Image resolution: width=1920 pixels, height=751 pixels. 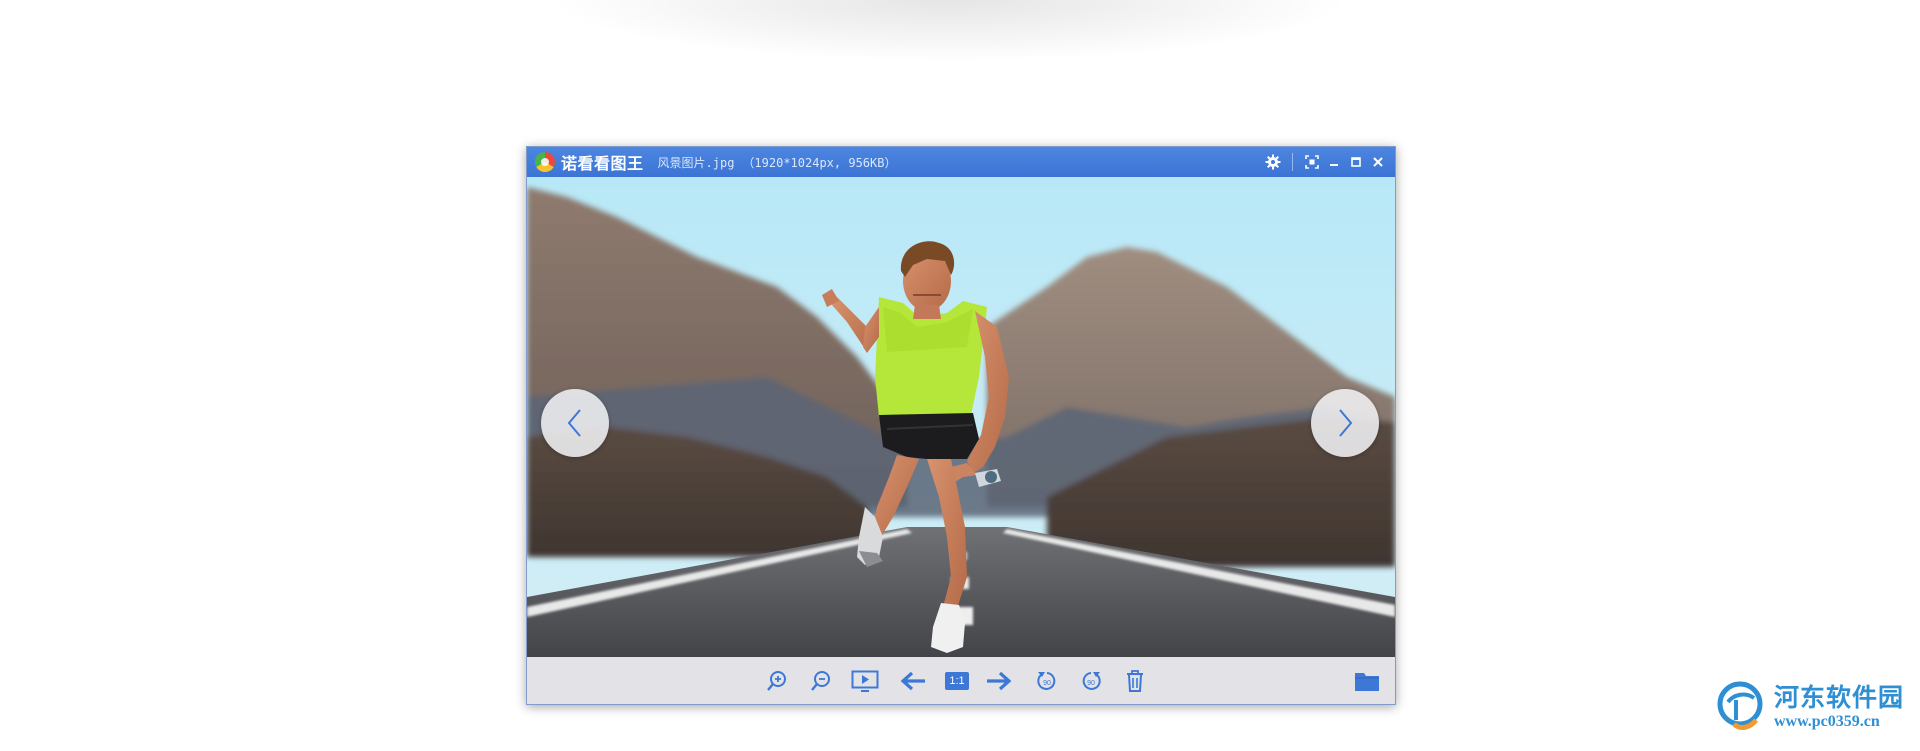 I want to click on slideshow-icon, so click(x=865, y=681).